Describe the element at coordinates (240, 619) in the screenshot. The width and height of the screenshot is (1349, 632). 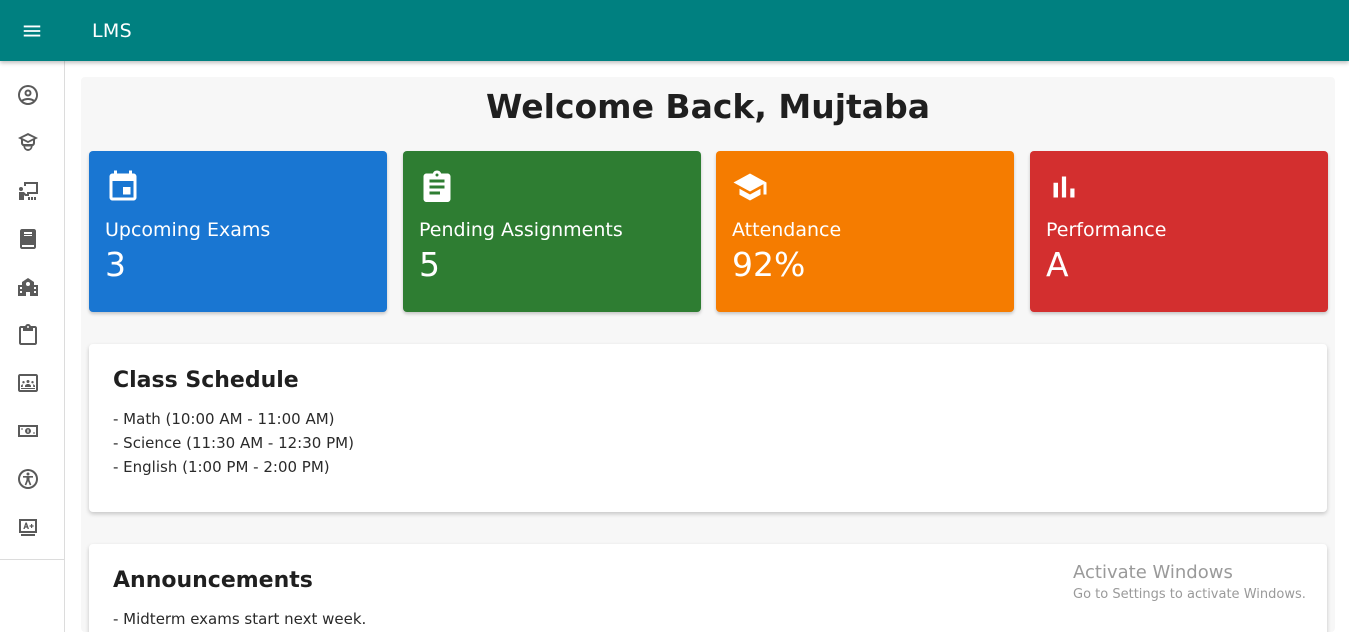
I see `list-item: - Midterm exams start next week.` at that location.